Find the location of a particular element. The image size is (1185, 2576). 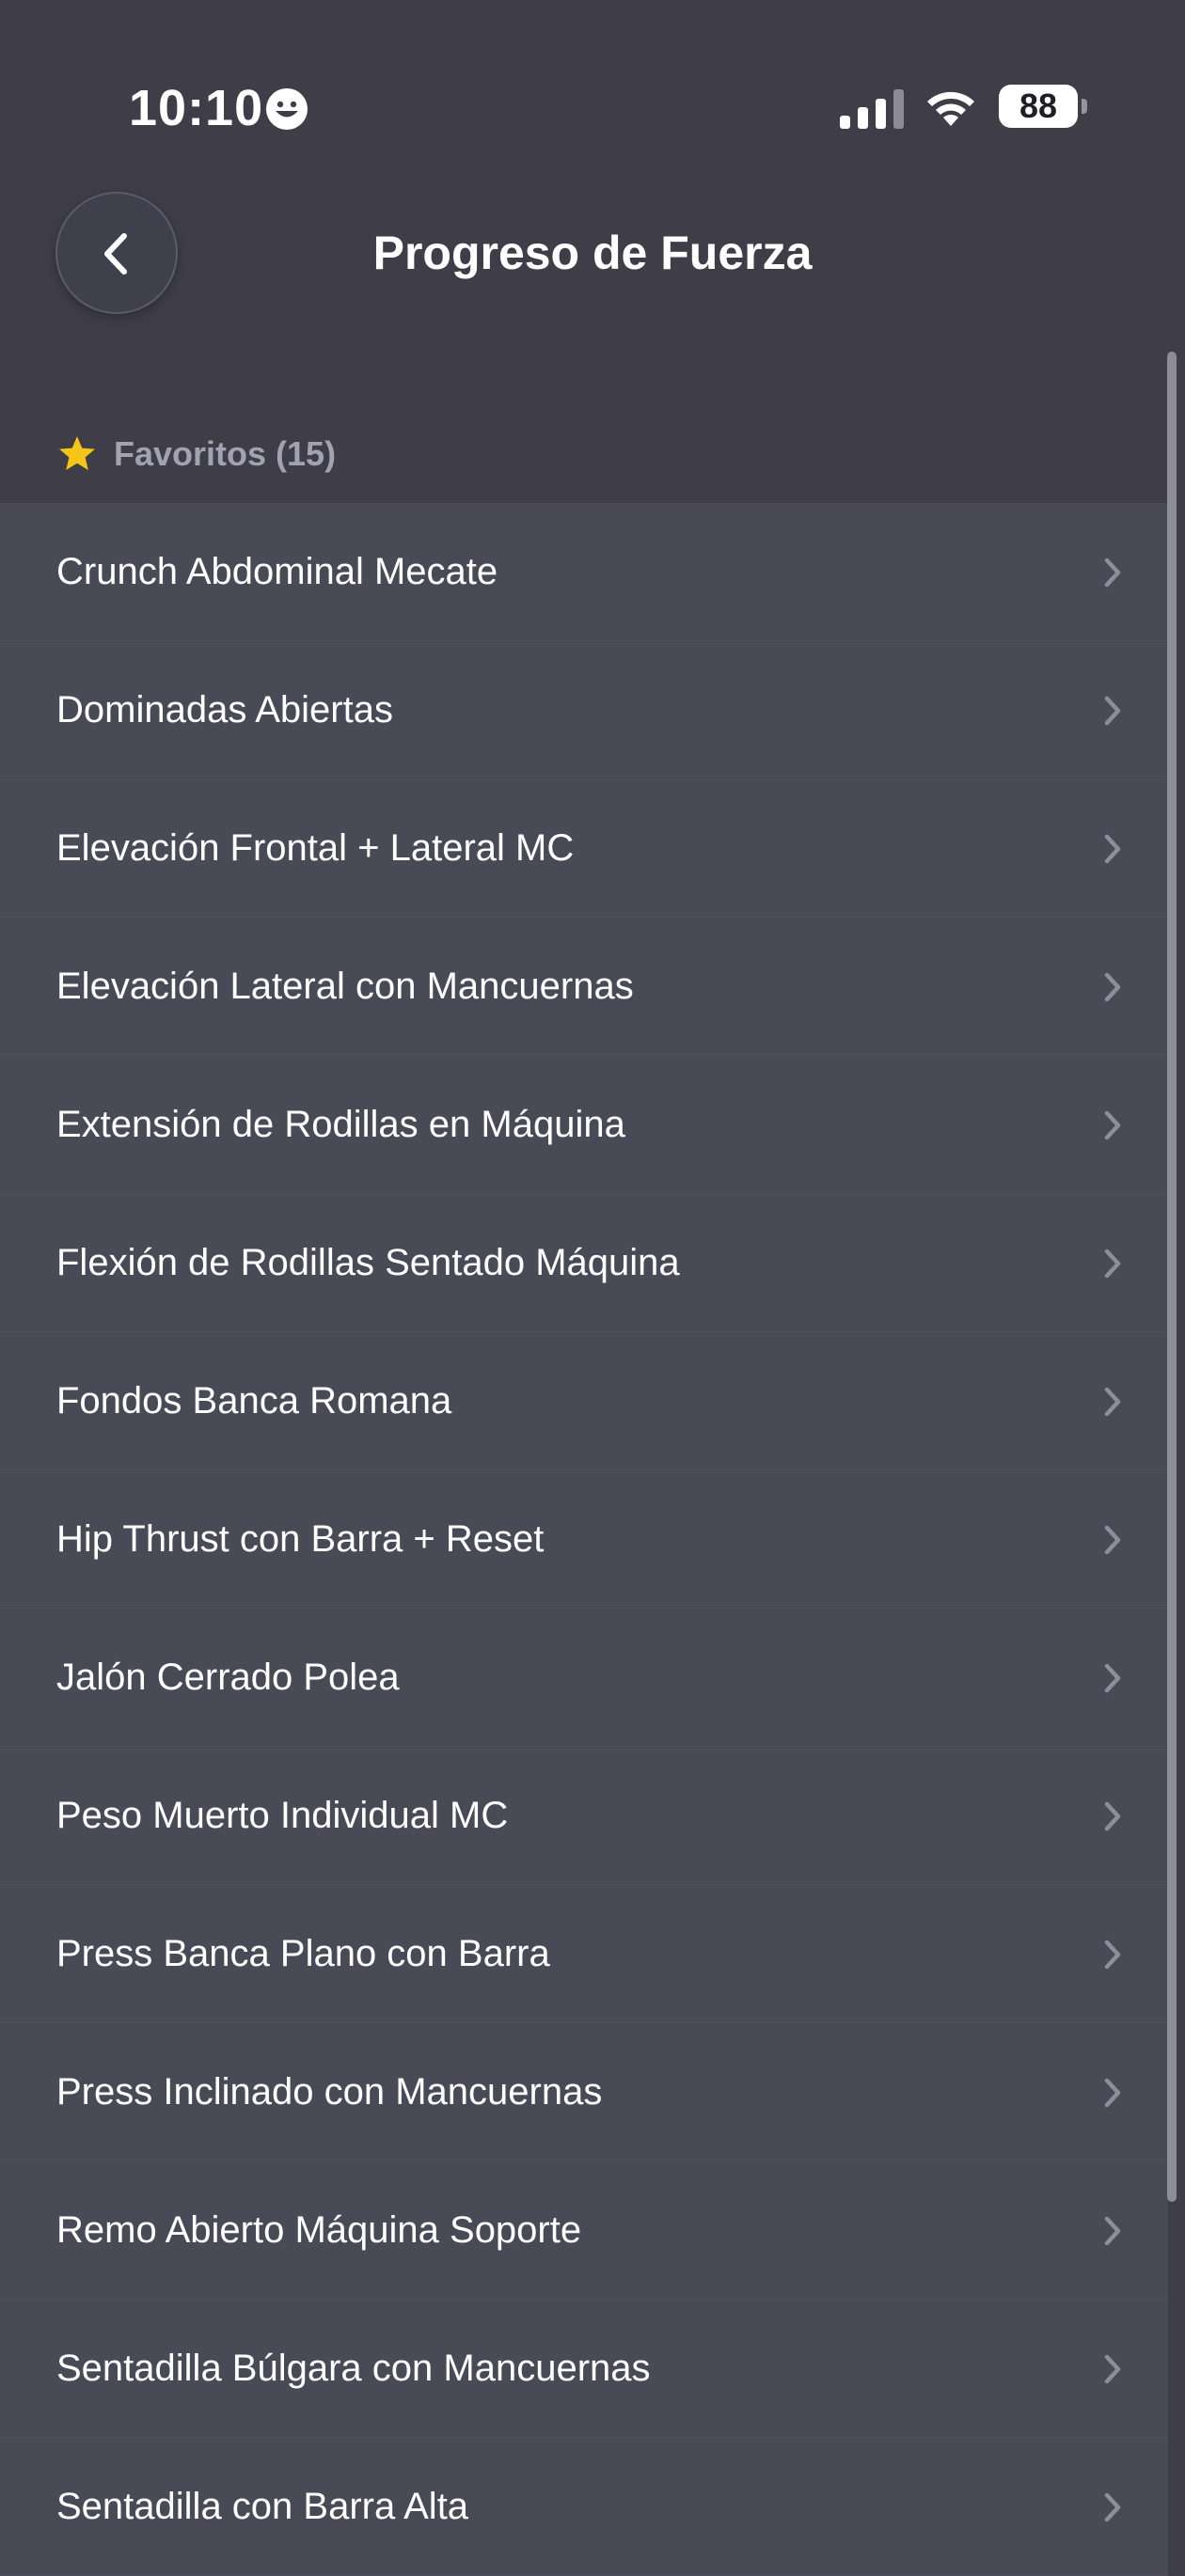

exercise-name: Hip Thrust con Barra + Reset is located at coordinates (300, 1539).